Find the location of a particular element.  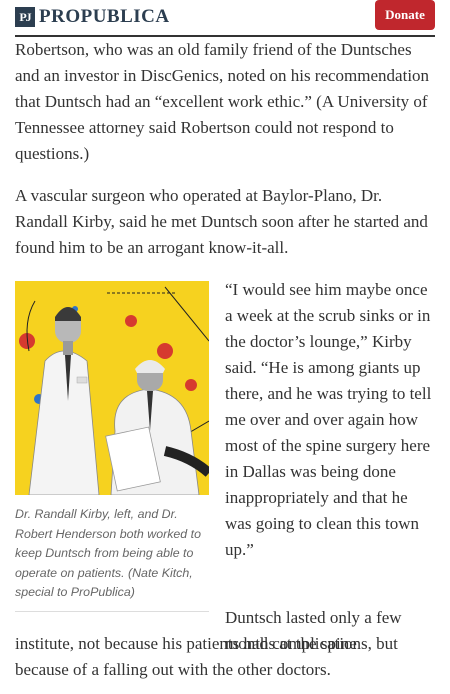

illustration-photo is located at coordinates (112, 388).